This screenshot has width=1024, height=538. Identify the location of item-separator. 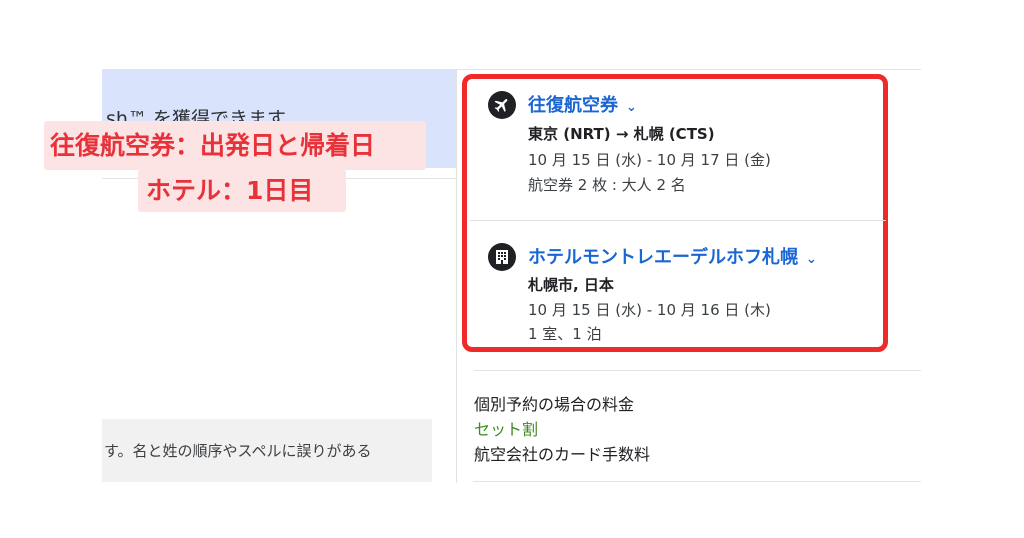
(678, 220).